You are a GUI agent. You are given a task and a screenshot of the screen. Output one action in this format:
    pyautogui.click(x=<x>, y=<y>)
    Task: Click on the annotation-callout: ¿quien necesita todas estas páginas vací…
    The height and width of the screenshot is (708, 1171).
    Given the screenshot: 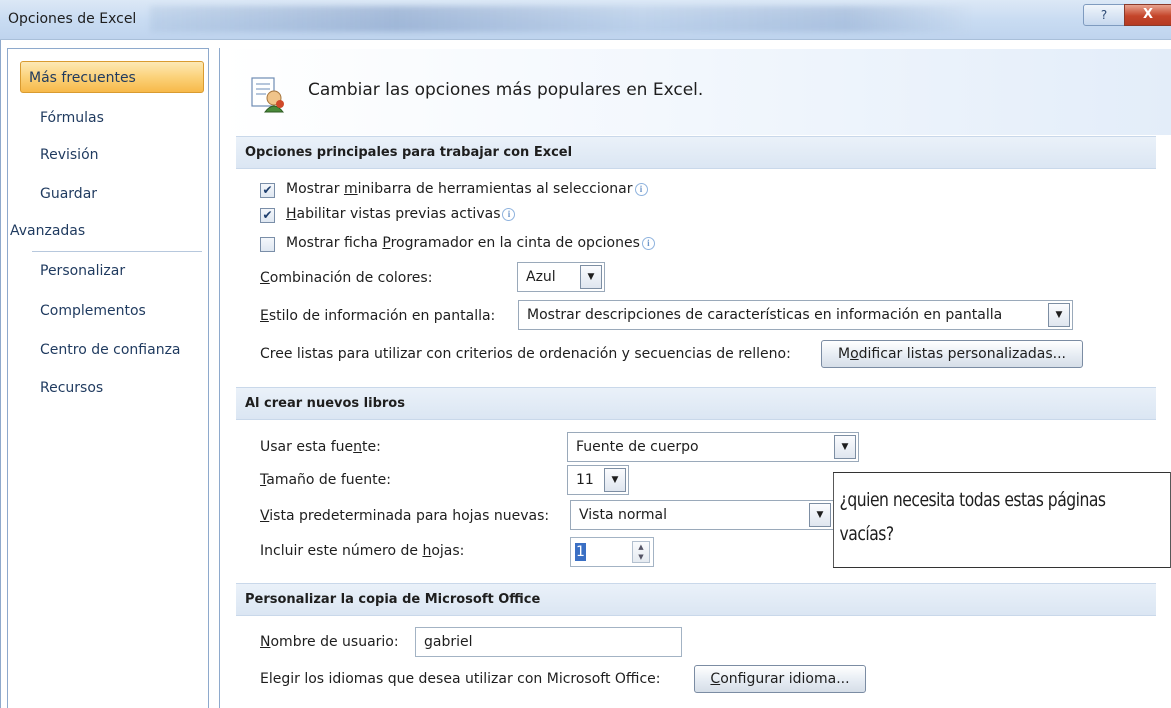 What is the action you would take?
    pyautogui.click(x=1002, y=520)
    